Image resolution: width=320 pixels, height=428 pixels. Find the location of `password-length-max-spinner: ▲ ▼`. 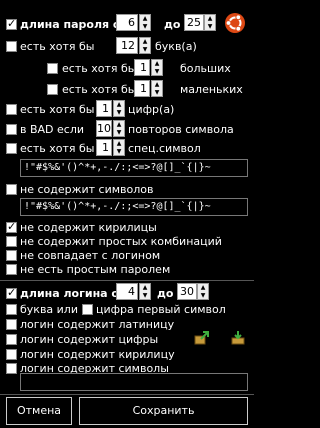

password-length-max-spinner: ▲ ▼ is located at coordinates (210, 22).